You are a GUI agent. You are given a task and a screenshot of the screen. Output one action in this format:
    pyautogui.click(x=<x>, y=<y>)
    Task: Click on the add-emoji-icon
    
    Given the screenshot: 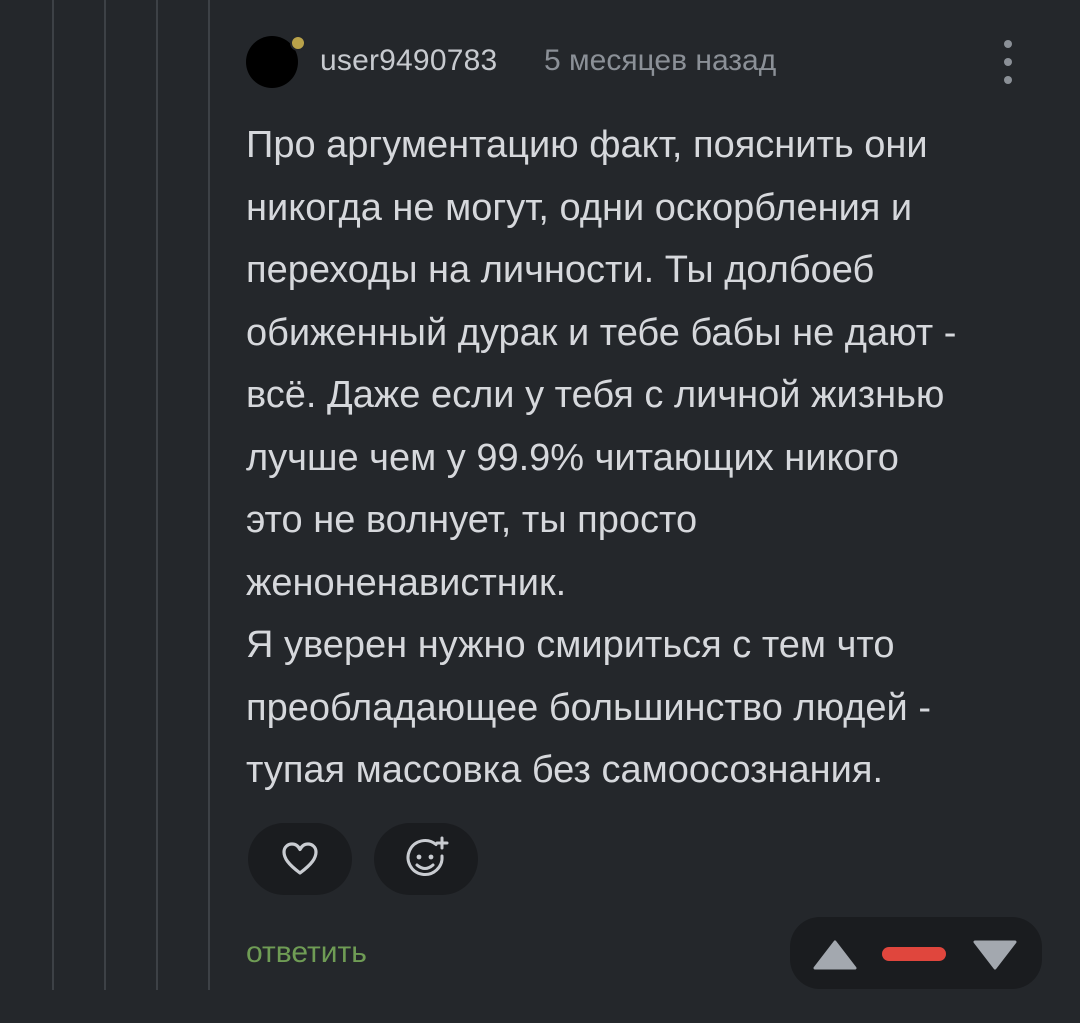 What is the action you would take?
    pyautogui.click(x=427, y=856)
    